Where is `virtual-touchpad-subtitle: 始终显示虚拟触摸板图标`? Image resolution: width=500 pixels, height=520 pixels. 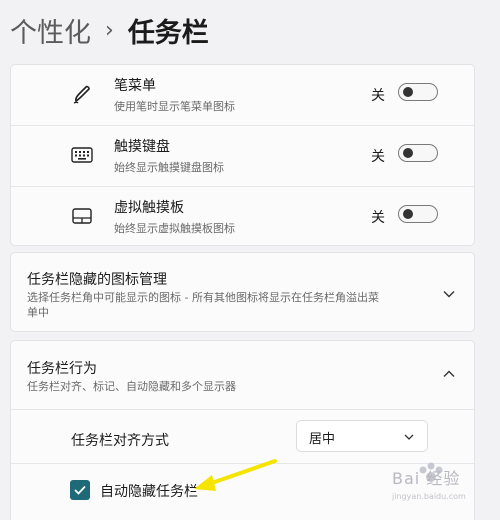
virtual-touchpad-subtitle: 始终显示虚拟触摸板图标 is located at coordinates (174, 228).